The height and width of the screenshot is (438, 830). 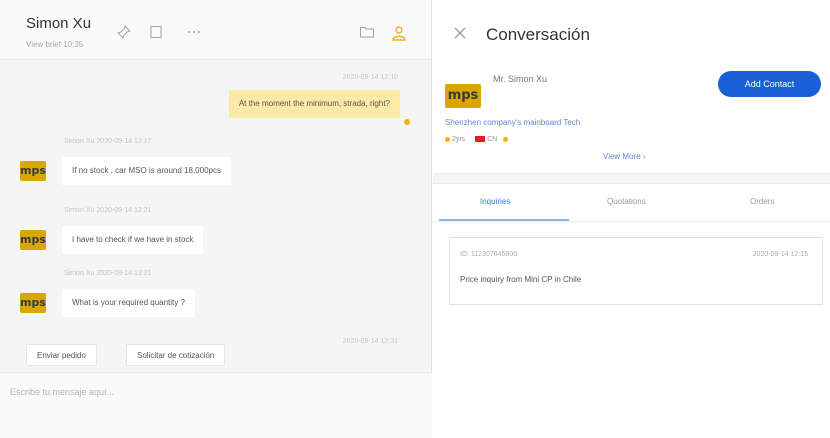 I want to click on chat-contact-name: Simon Xu, so click(x=58, y=23).